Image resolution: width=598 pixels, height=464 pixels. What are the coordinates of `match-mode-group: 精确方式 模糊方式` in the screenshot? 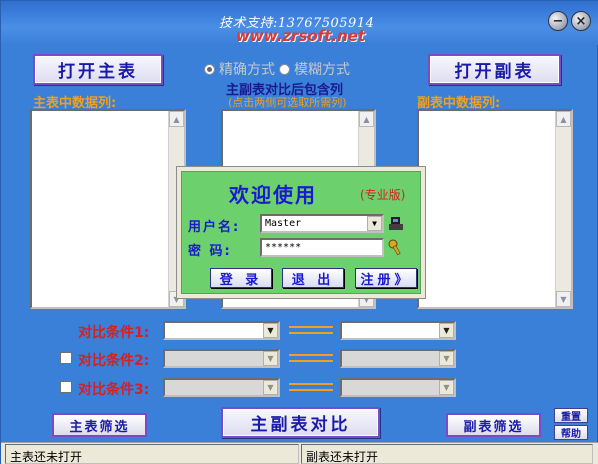 It's located at (277, 69).